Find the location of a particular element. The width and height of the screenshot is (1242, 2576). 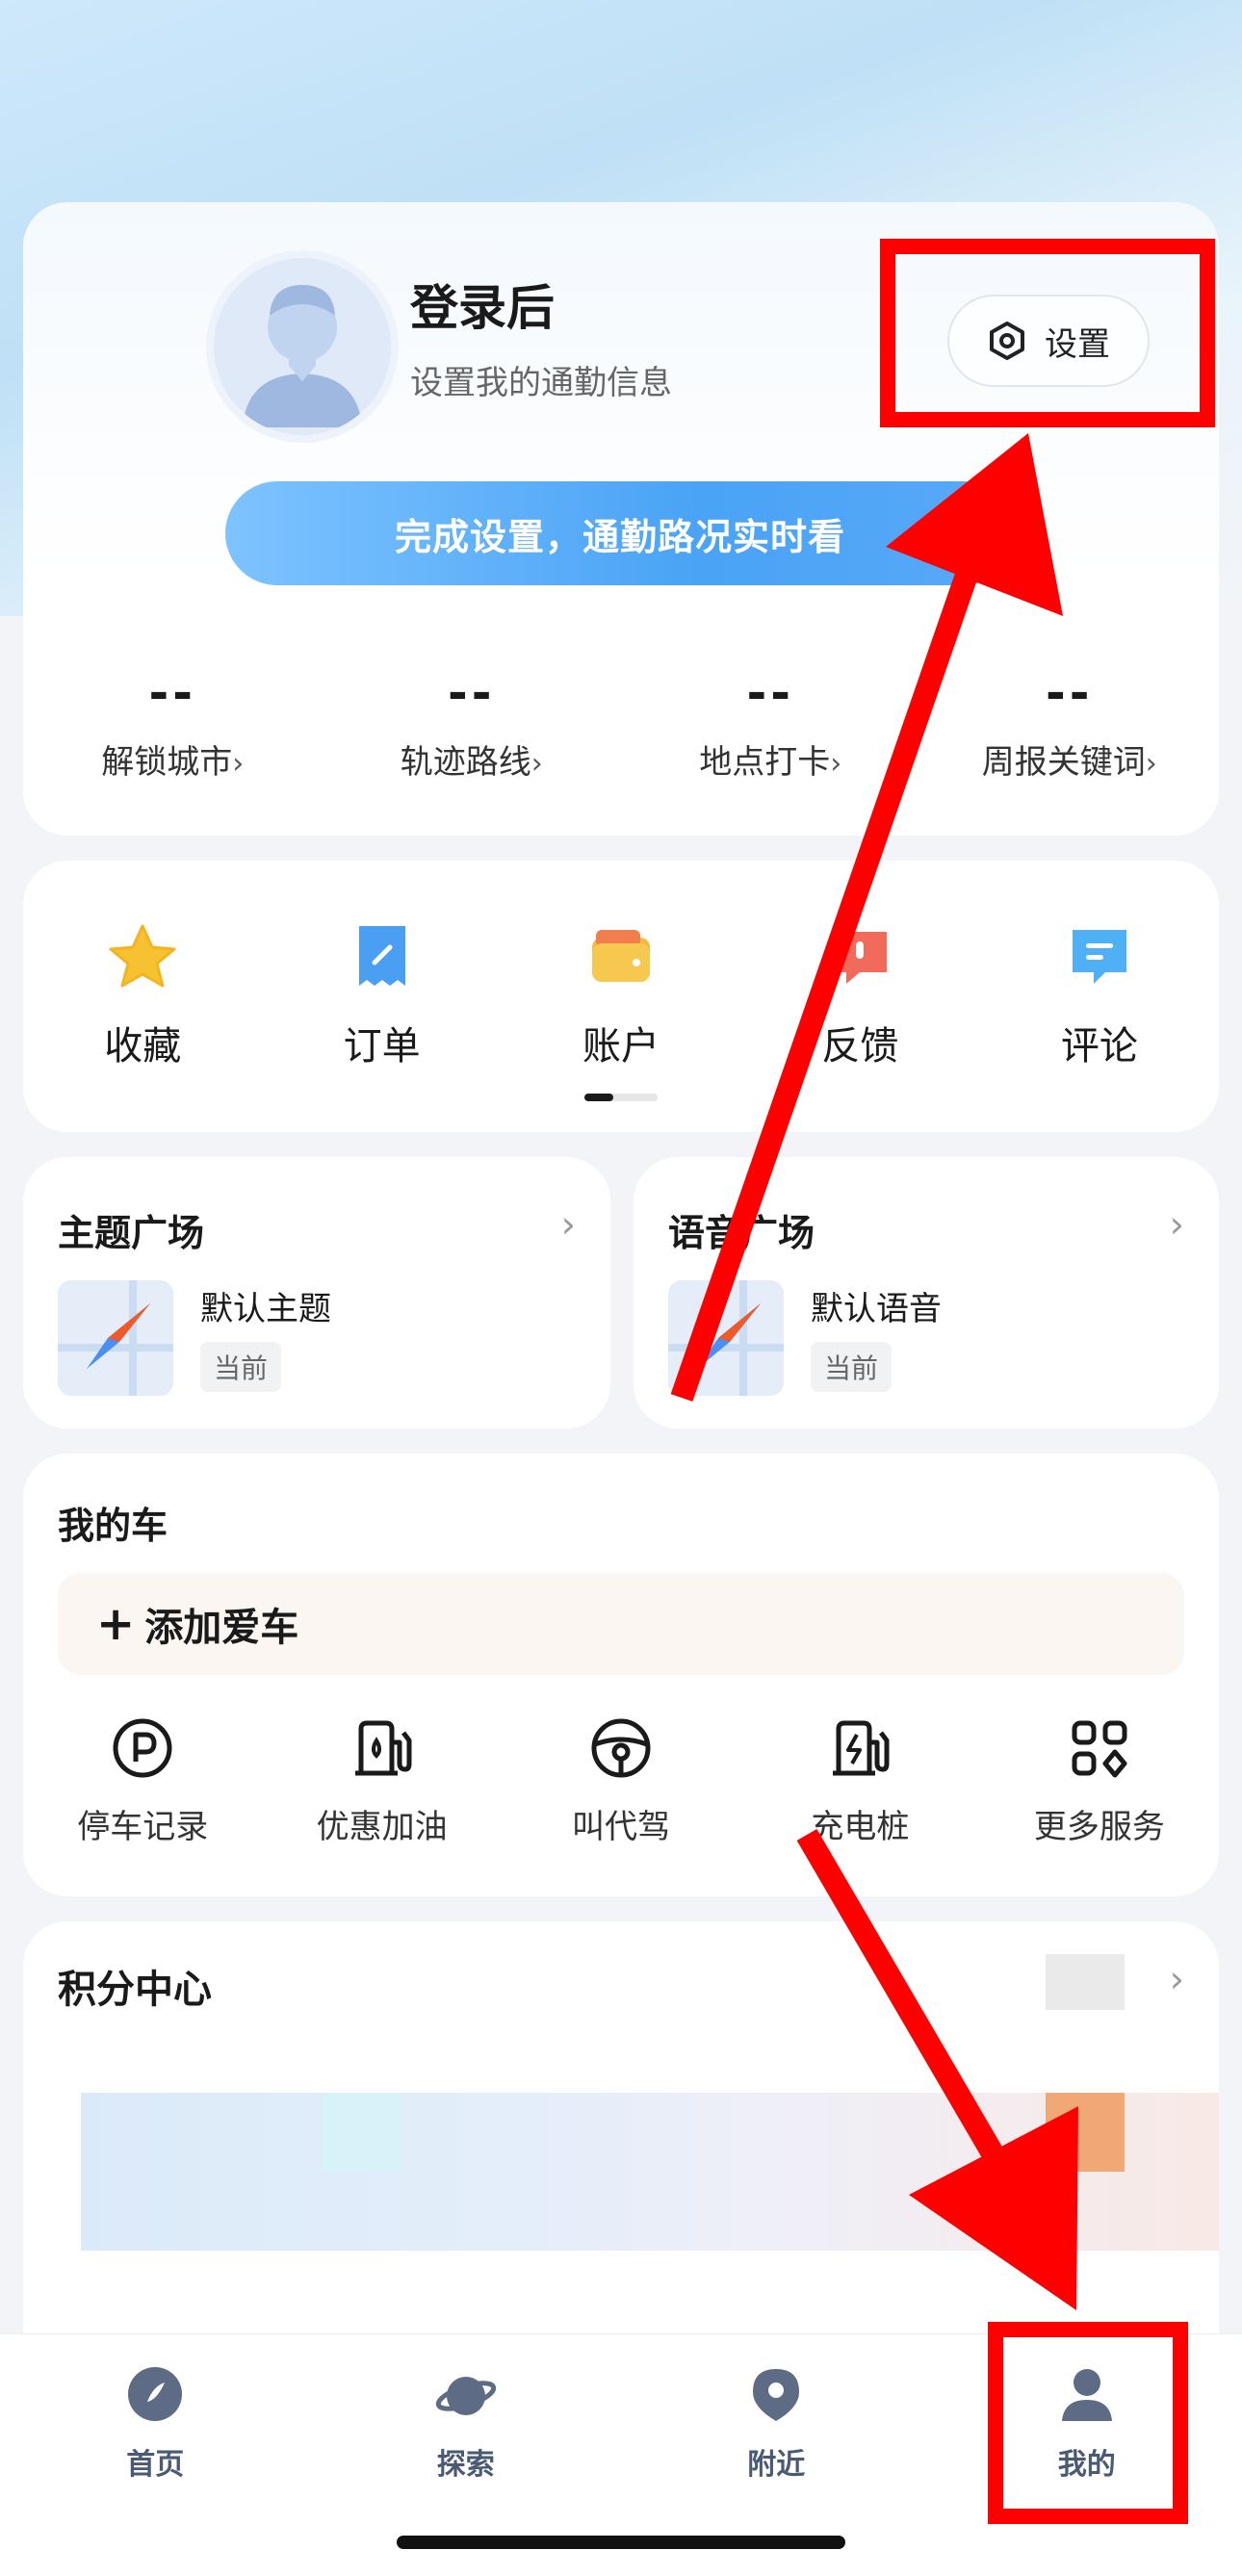

stat-weekly-keywords: -- 周报关键词› is located at coordinates (1070, 732).